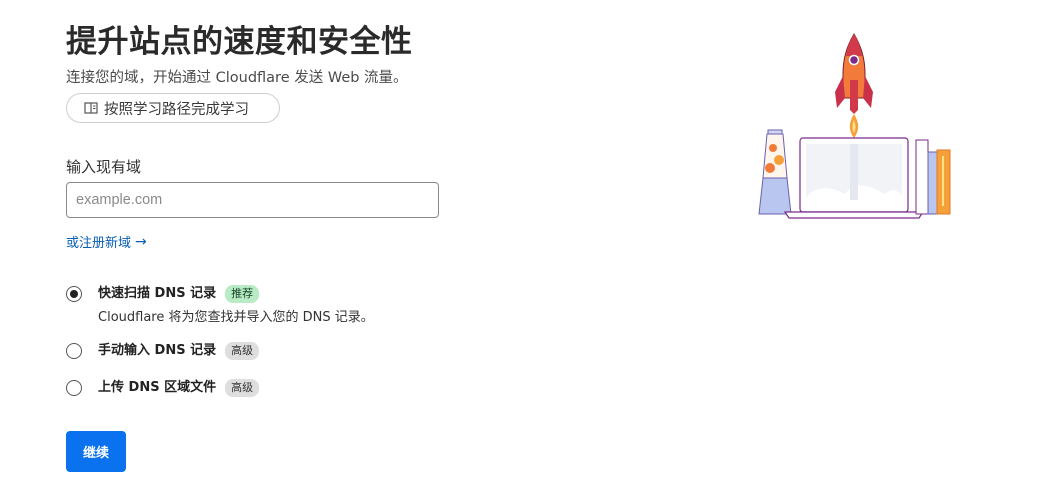  What do you see at coordinates (854, 178) in the screenshot?
I see `laptop-icon` at bounding box center [854, 178].